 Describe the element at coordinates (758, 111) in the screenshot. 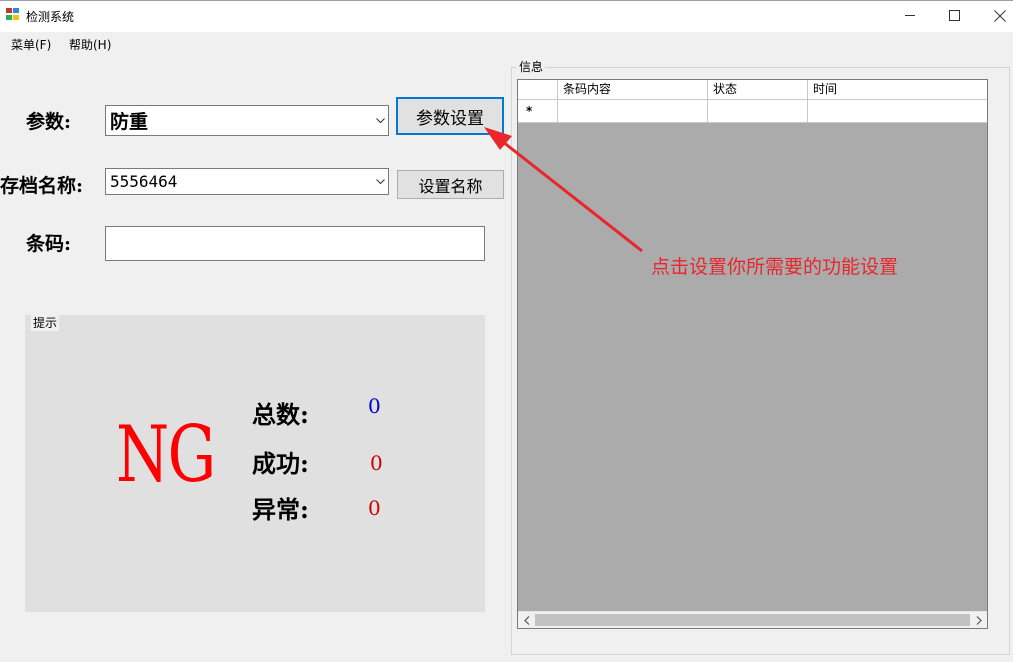

I see `cell-status` at that location.